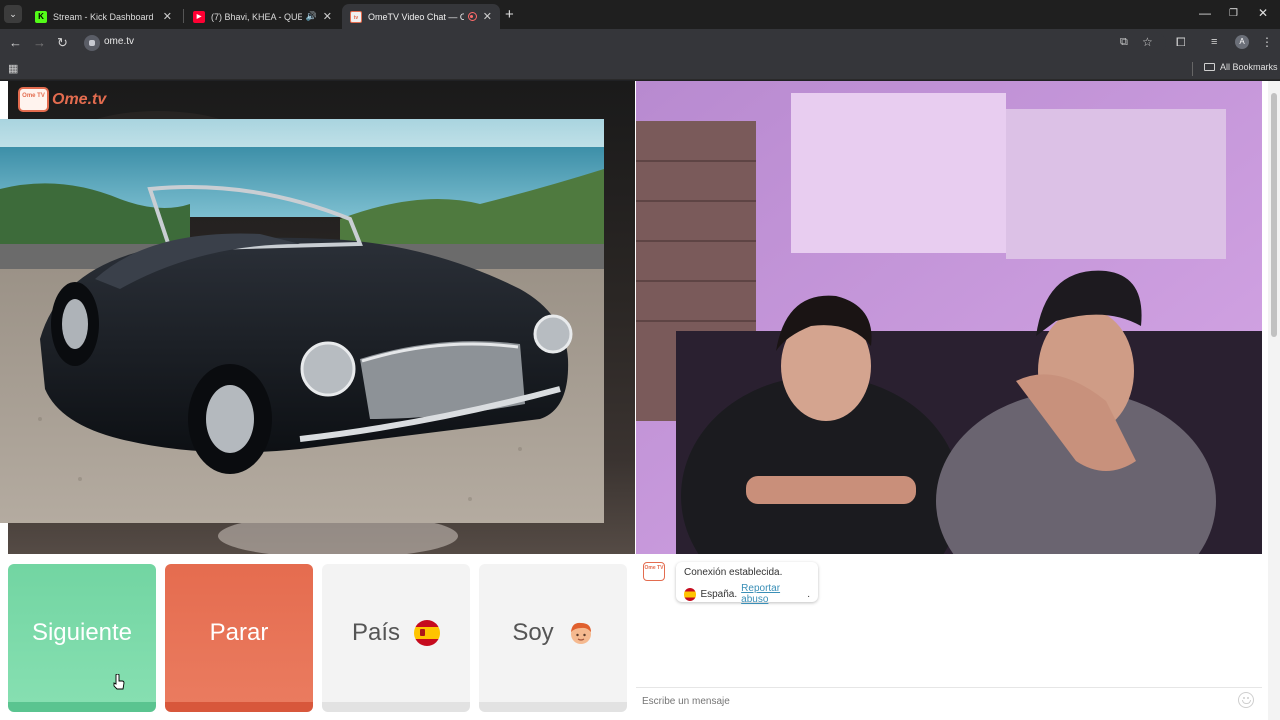 The image size is (1280, 720). What do you see at coordinates (1241, 67) in the screenshot?
I see `all-bookmarks-button: All Bookmarks` at bounding box center [1241, 67].